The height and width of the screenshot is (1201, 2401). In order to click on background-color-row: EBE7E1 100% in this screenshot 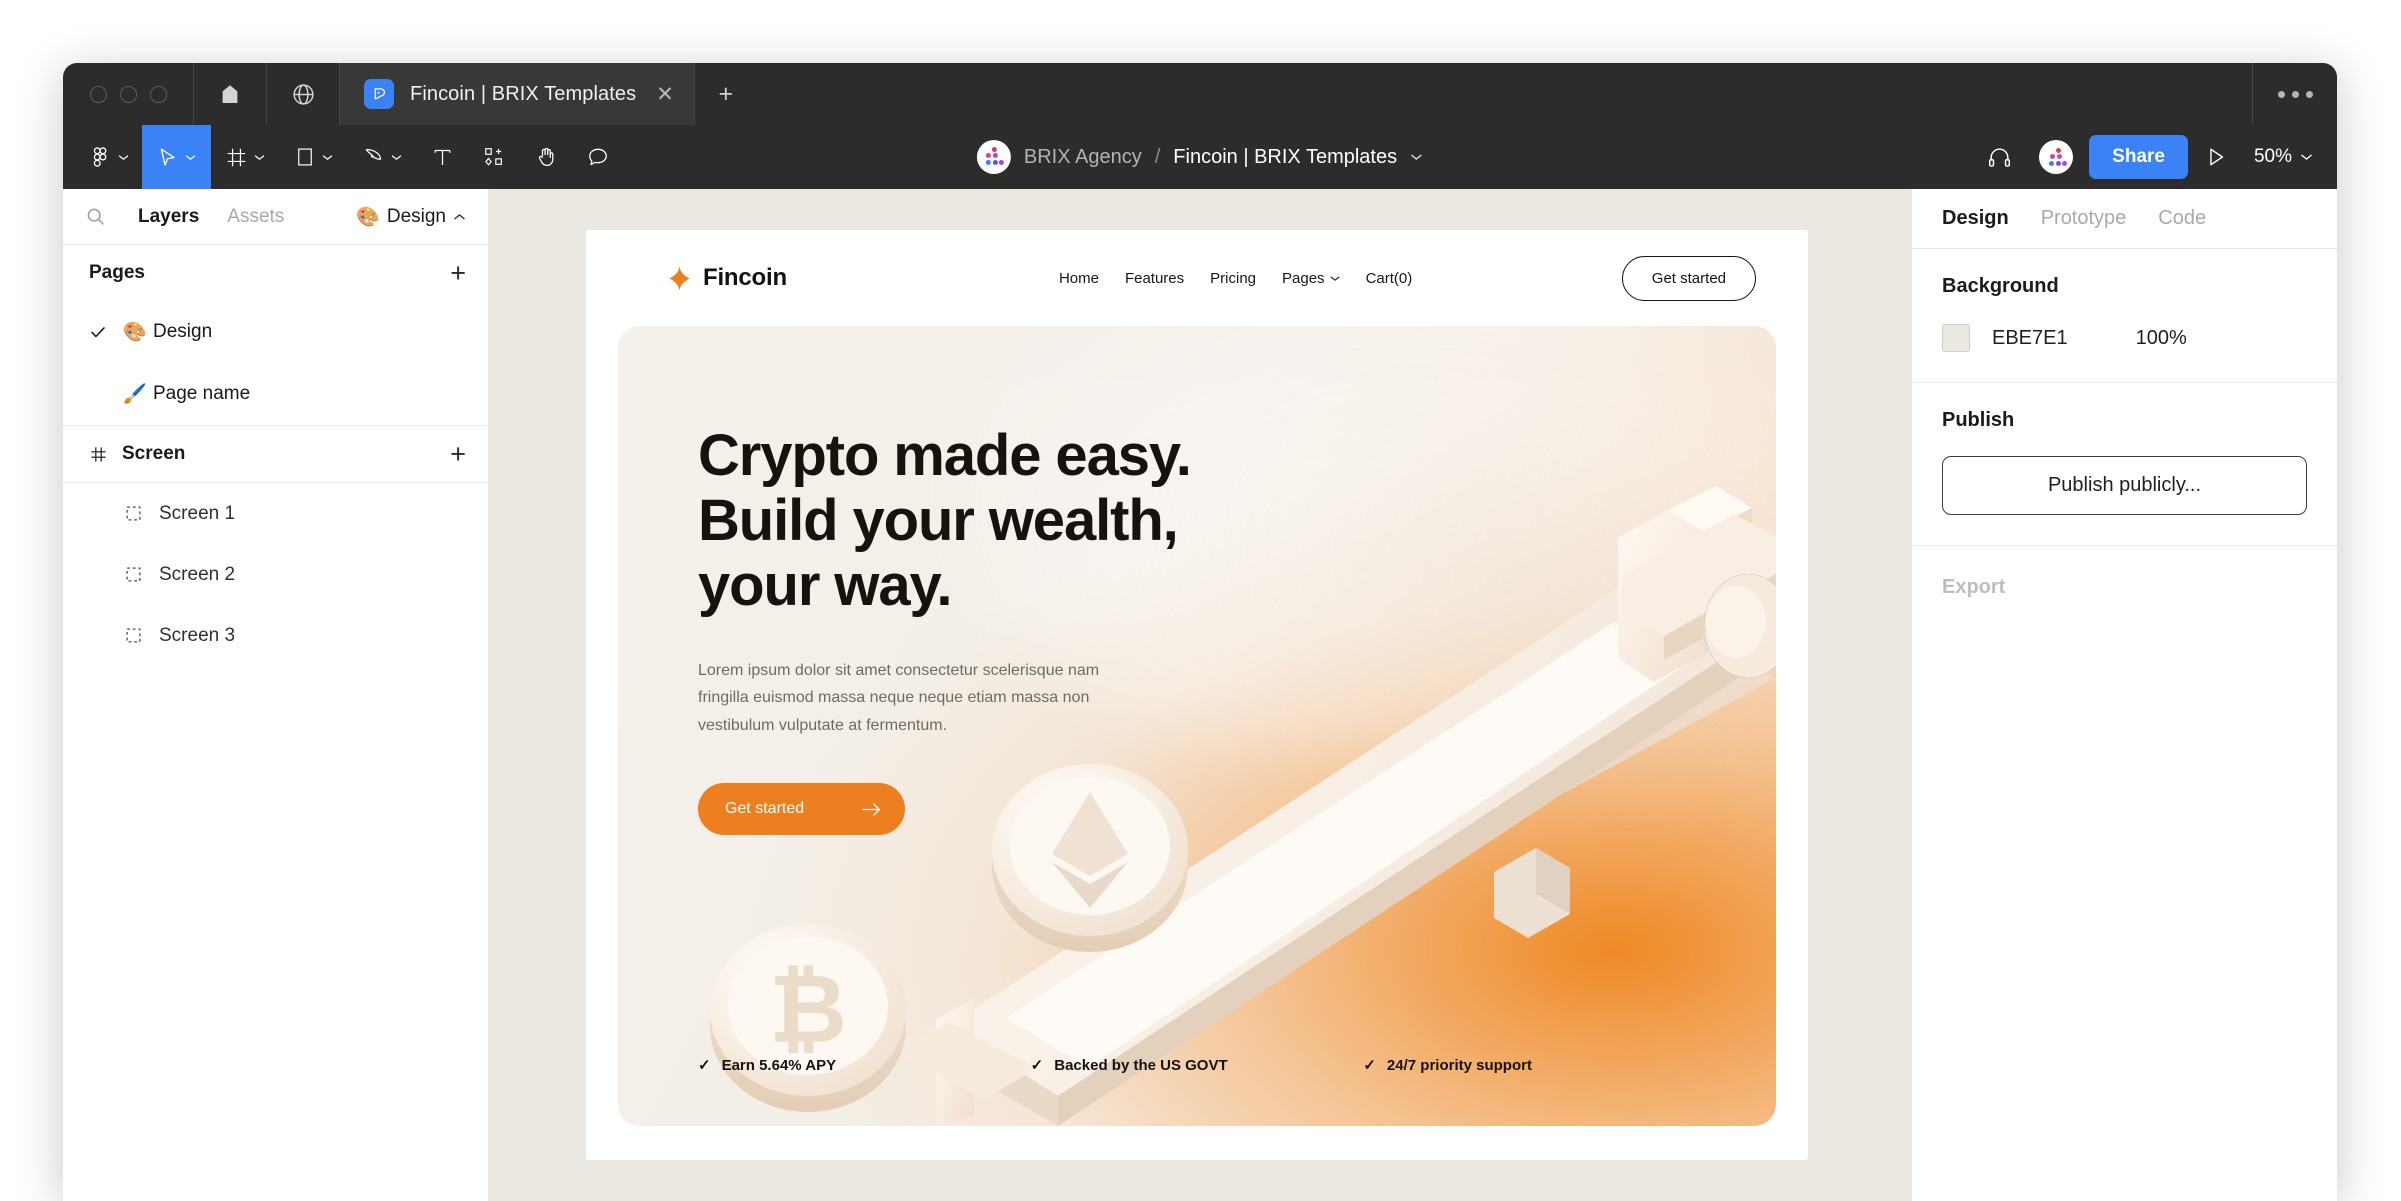, I will do `click(2124, 338)`.